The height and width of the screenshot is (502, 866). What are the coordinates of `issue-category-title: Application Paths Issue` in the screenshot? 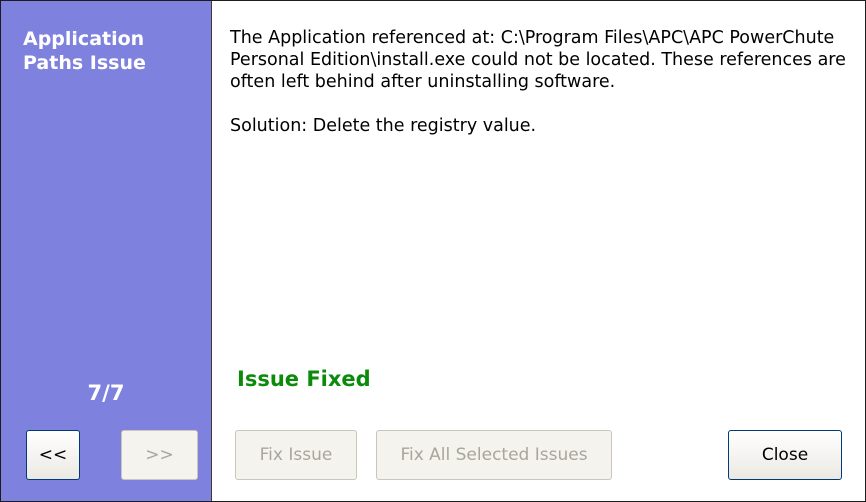 It's located at (84, 51).